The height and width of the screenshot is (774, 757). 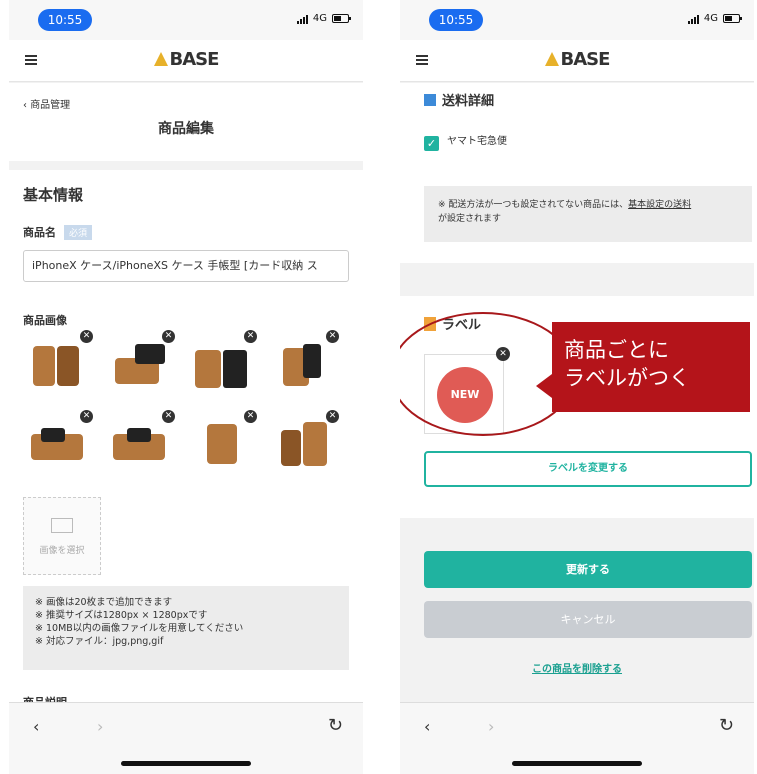 What do you see at coordinates (186, 266) in the screenshot?
I see `product-name-input: iPhoneX ケース/iPhoneXS ケース 手帳型 [カード収納 ス` at bounding box center [186, 266].